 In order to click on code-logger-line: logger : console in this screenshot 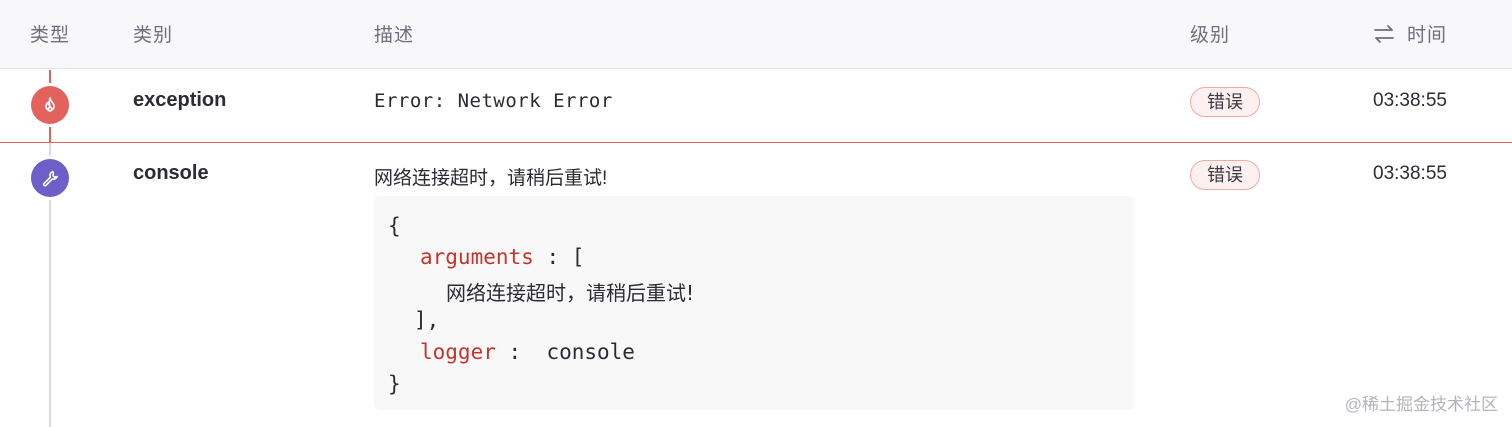, I will do `click(527, 352)`.